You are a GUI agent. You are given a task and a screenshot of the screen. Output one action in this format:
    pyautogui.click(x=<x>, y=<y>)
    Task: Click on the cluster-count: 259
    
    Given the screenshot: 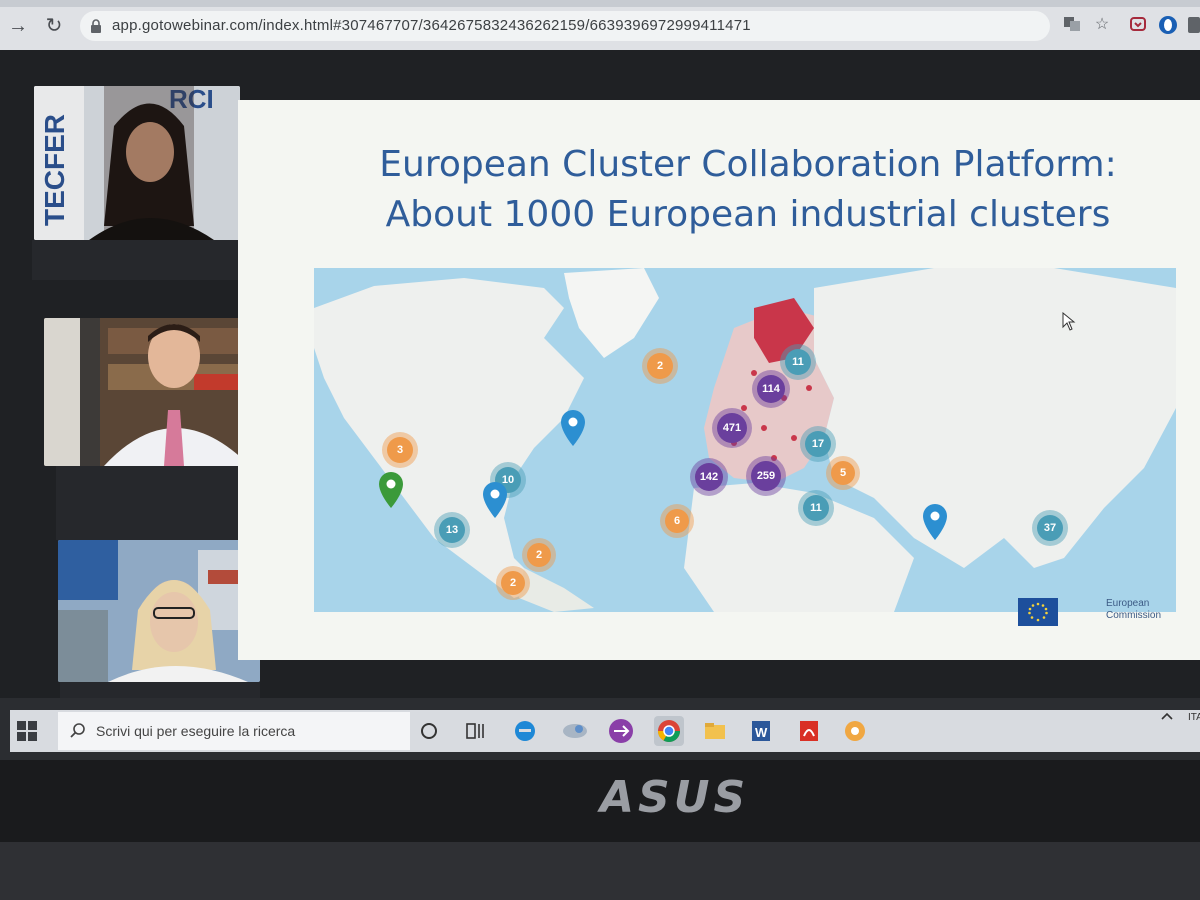 What is the action you would take?
    pyautogui.click(x=766, y=476)
    